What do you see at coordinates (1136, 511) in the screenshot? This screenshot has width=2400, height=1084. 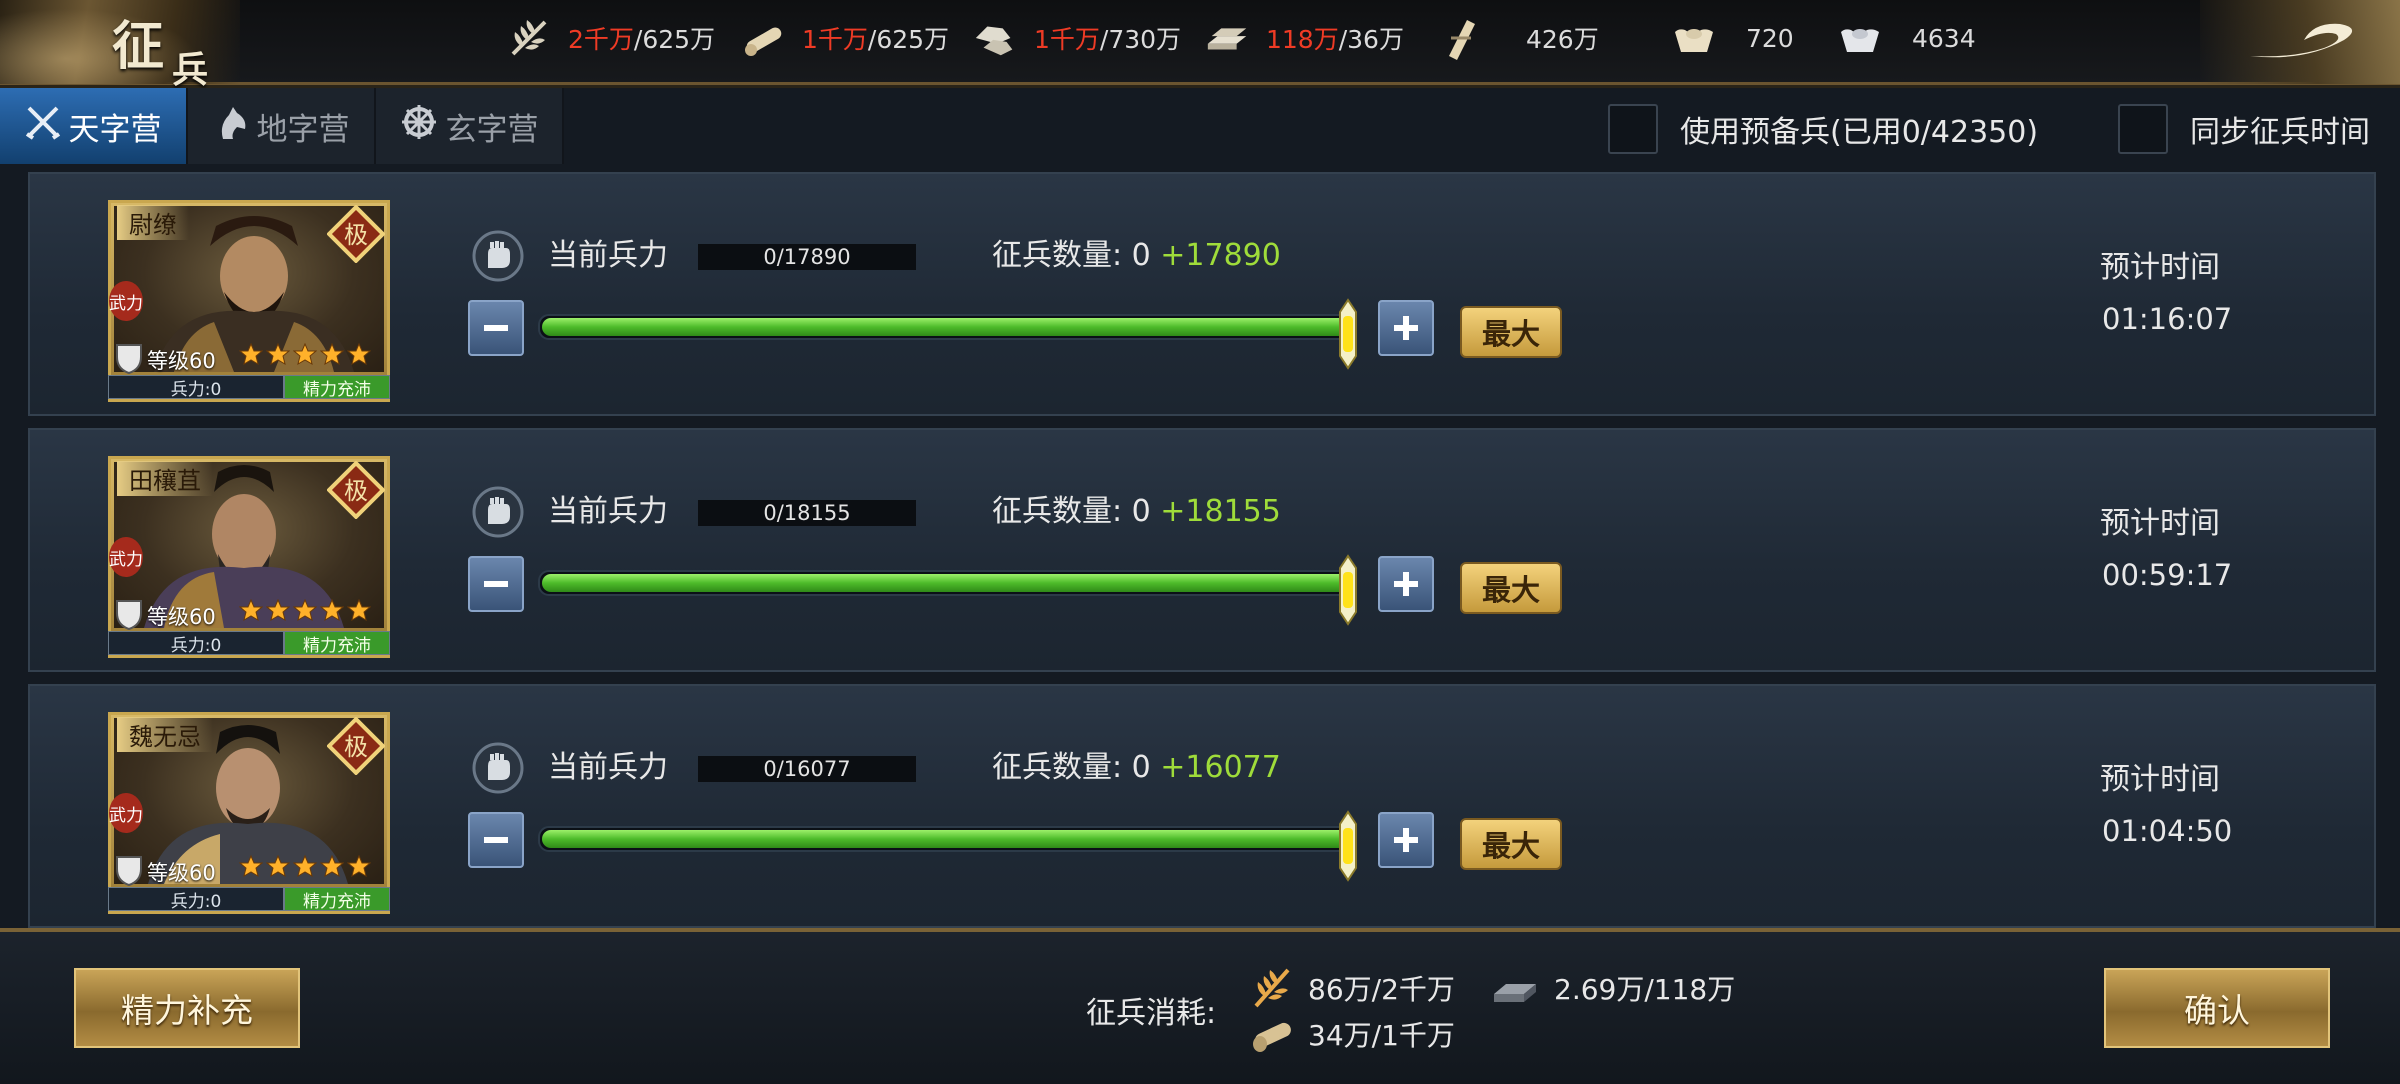 I see `recruit-count: 征兵数量: 0 +18155` at bounding box center [1136, 511].